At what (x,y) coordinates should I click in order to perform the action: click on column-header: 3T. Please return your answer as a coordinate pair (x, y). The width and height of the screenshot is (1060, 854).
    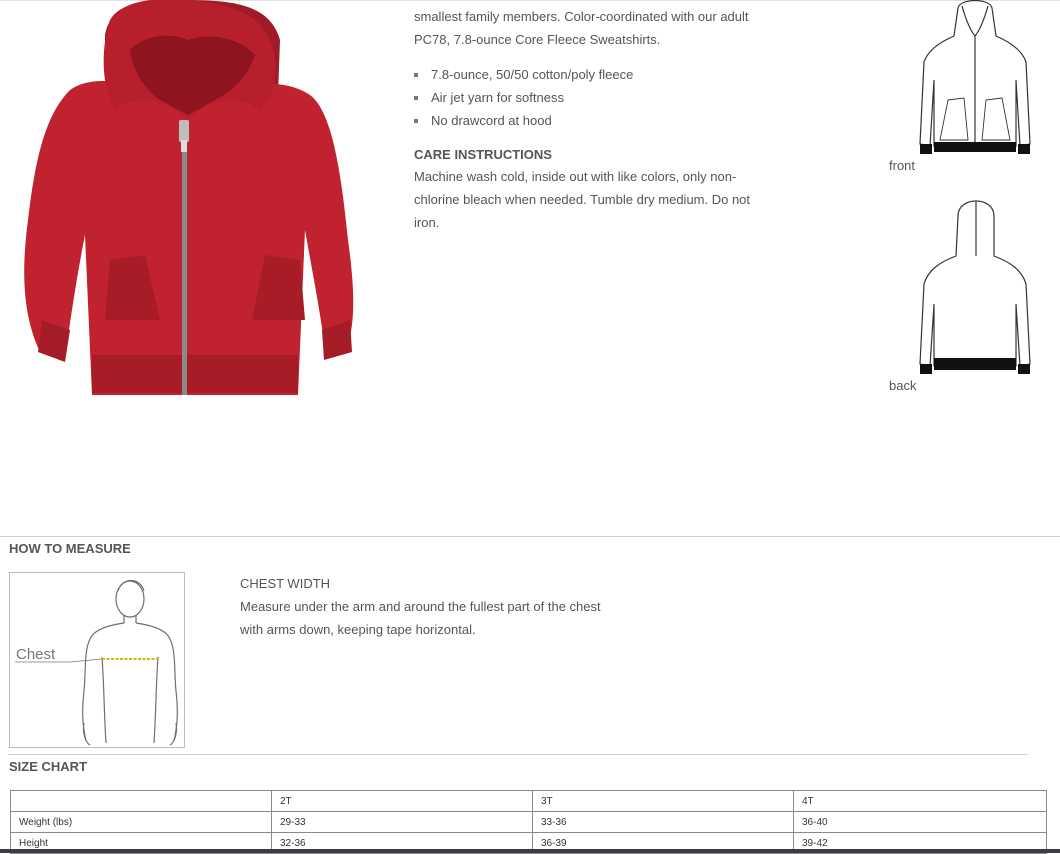
    Looking at the image, I should click on (663, 801).